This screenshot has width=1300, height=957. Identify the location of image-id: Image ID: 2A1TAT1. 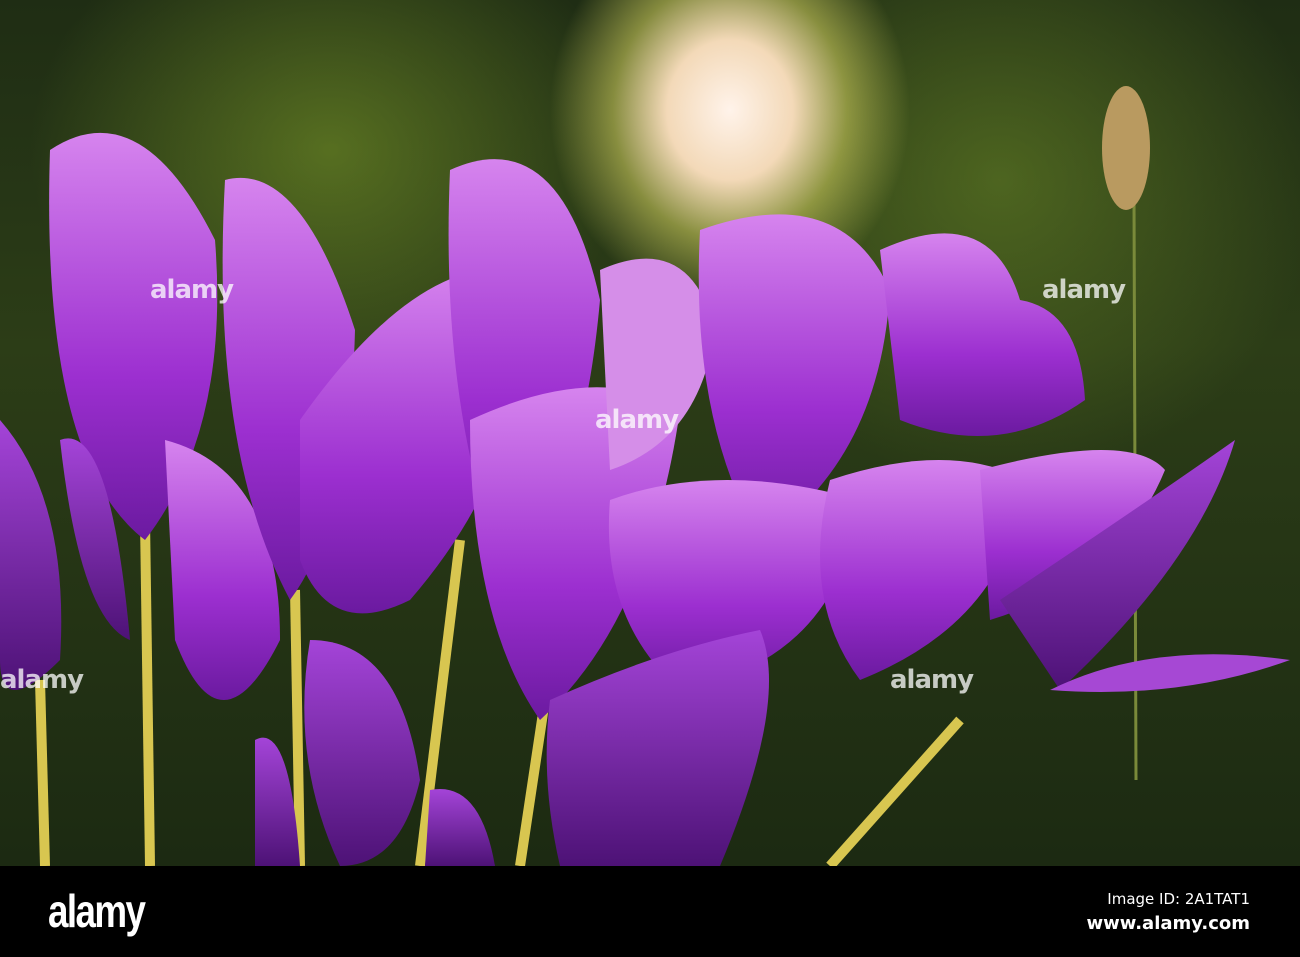
(1178, 899).